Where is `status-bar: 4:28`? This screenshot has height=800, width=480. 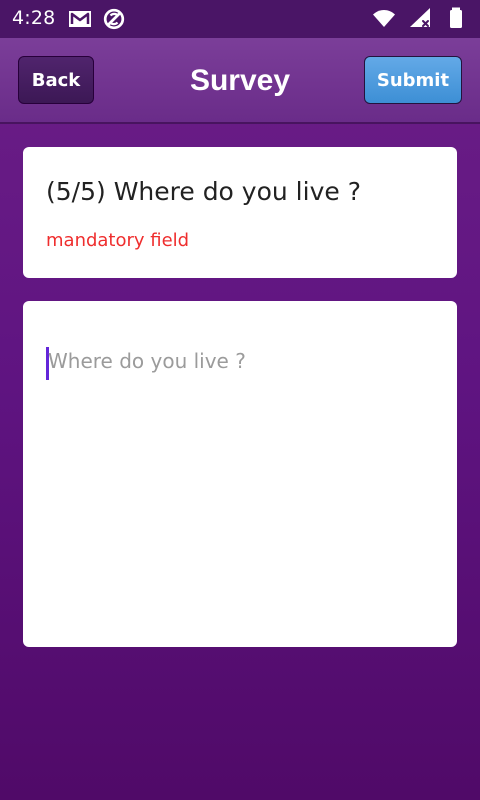
status-bar: 4:28 is located at coordinates (240, 19).